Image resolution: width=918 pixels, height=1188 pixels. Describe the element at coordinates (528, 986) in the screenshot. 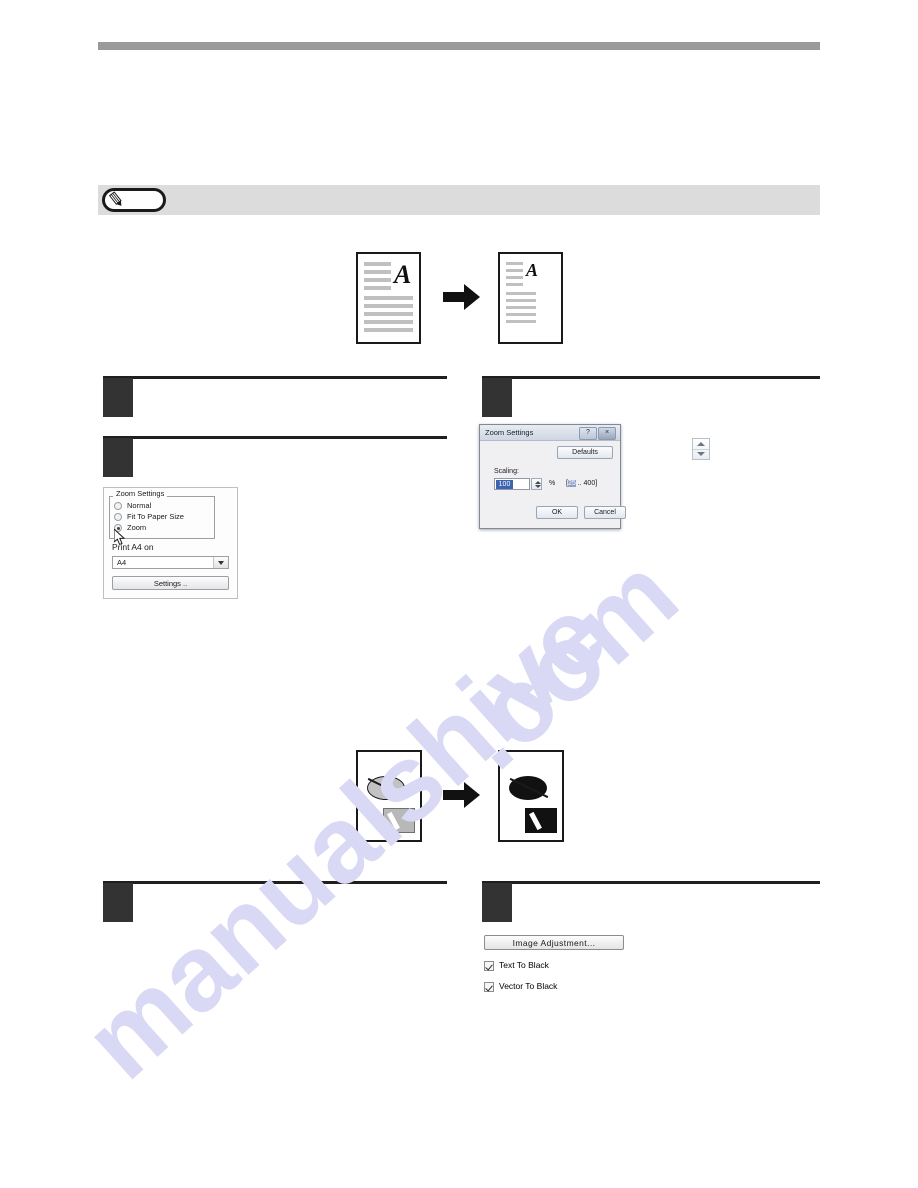

I see `checkbox-label: Vector To Black` at that location.